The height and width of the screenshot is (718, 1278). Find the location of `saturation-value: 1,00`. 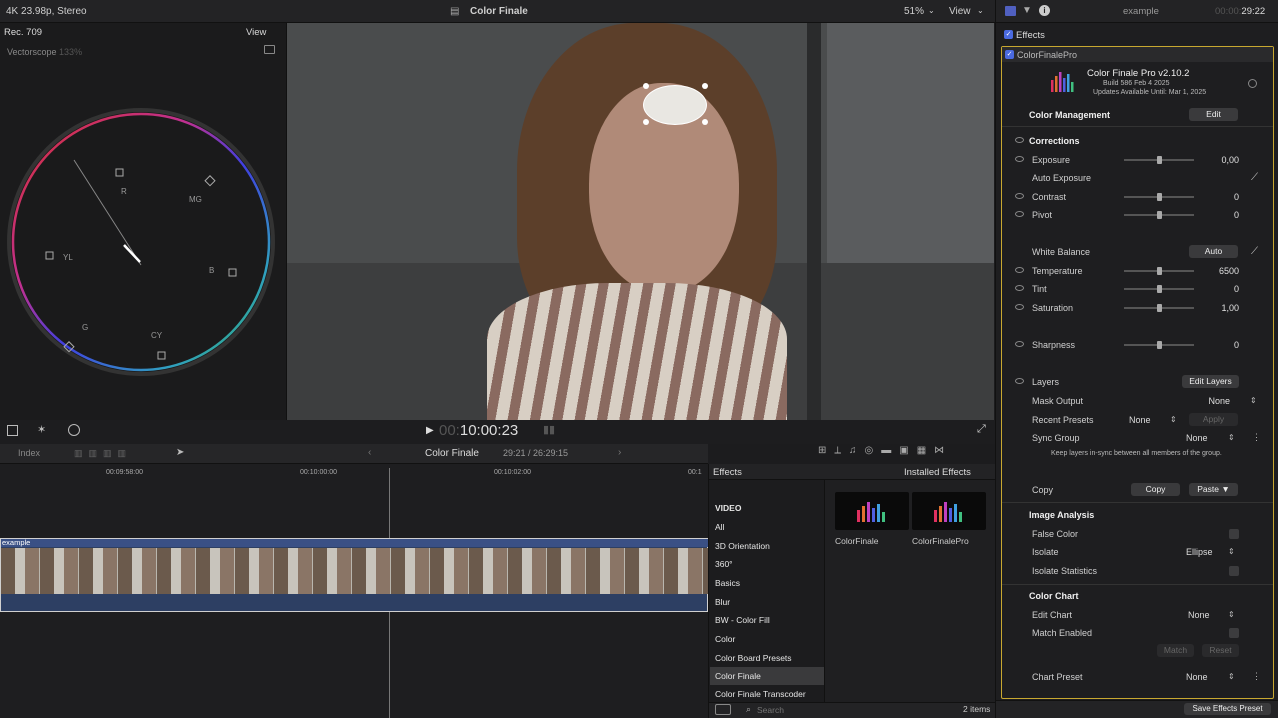

saturation-value: 1,00 is located at coordinates (1230, 308).